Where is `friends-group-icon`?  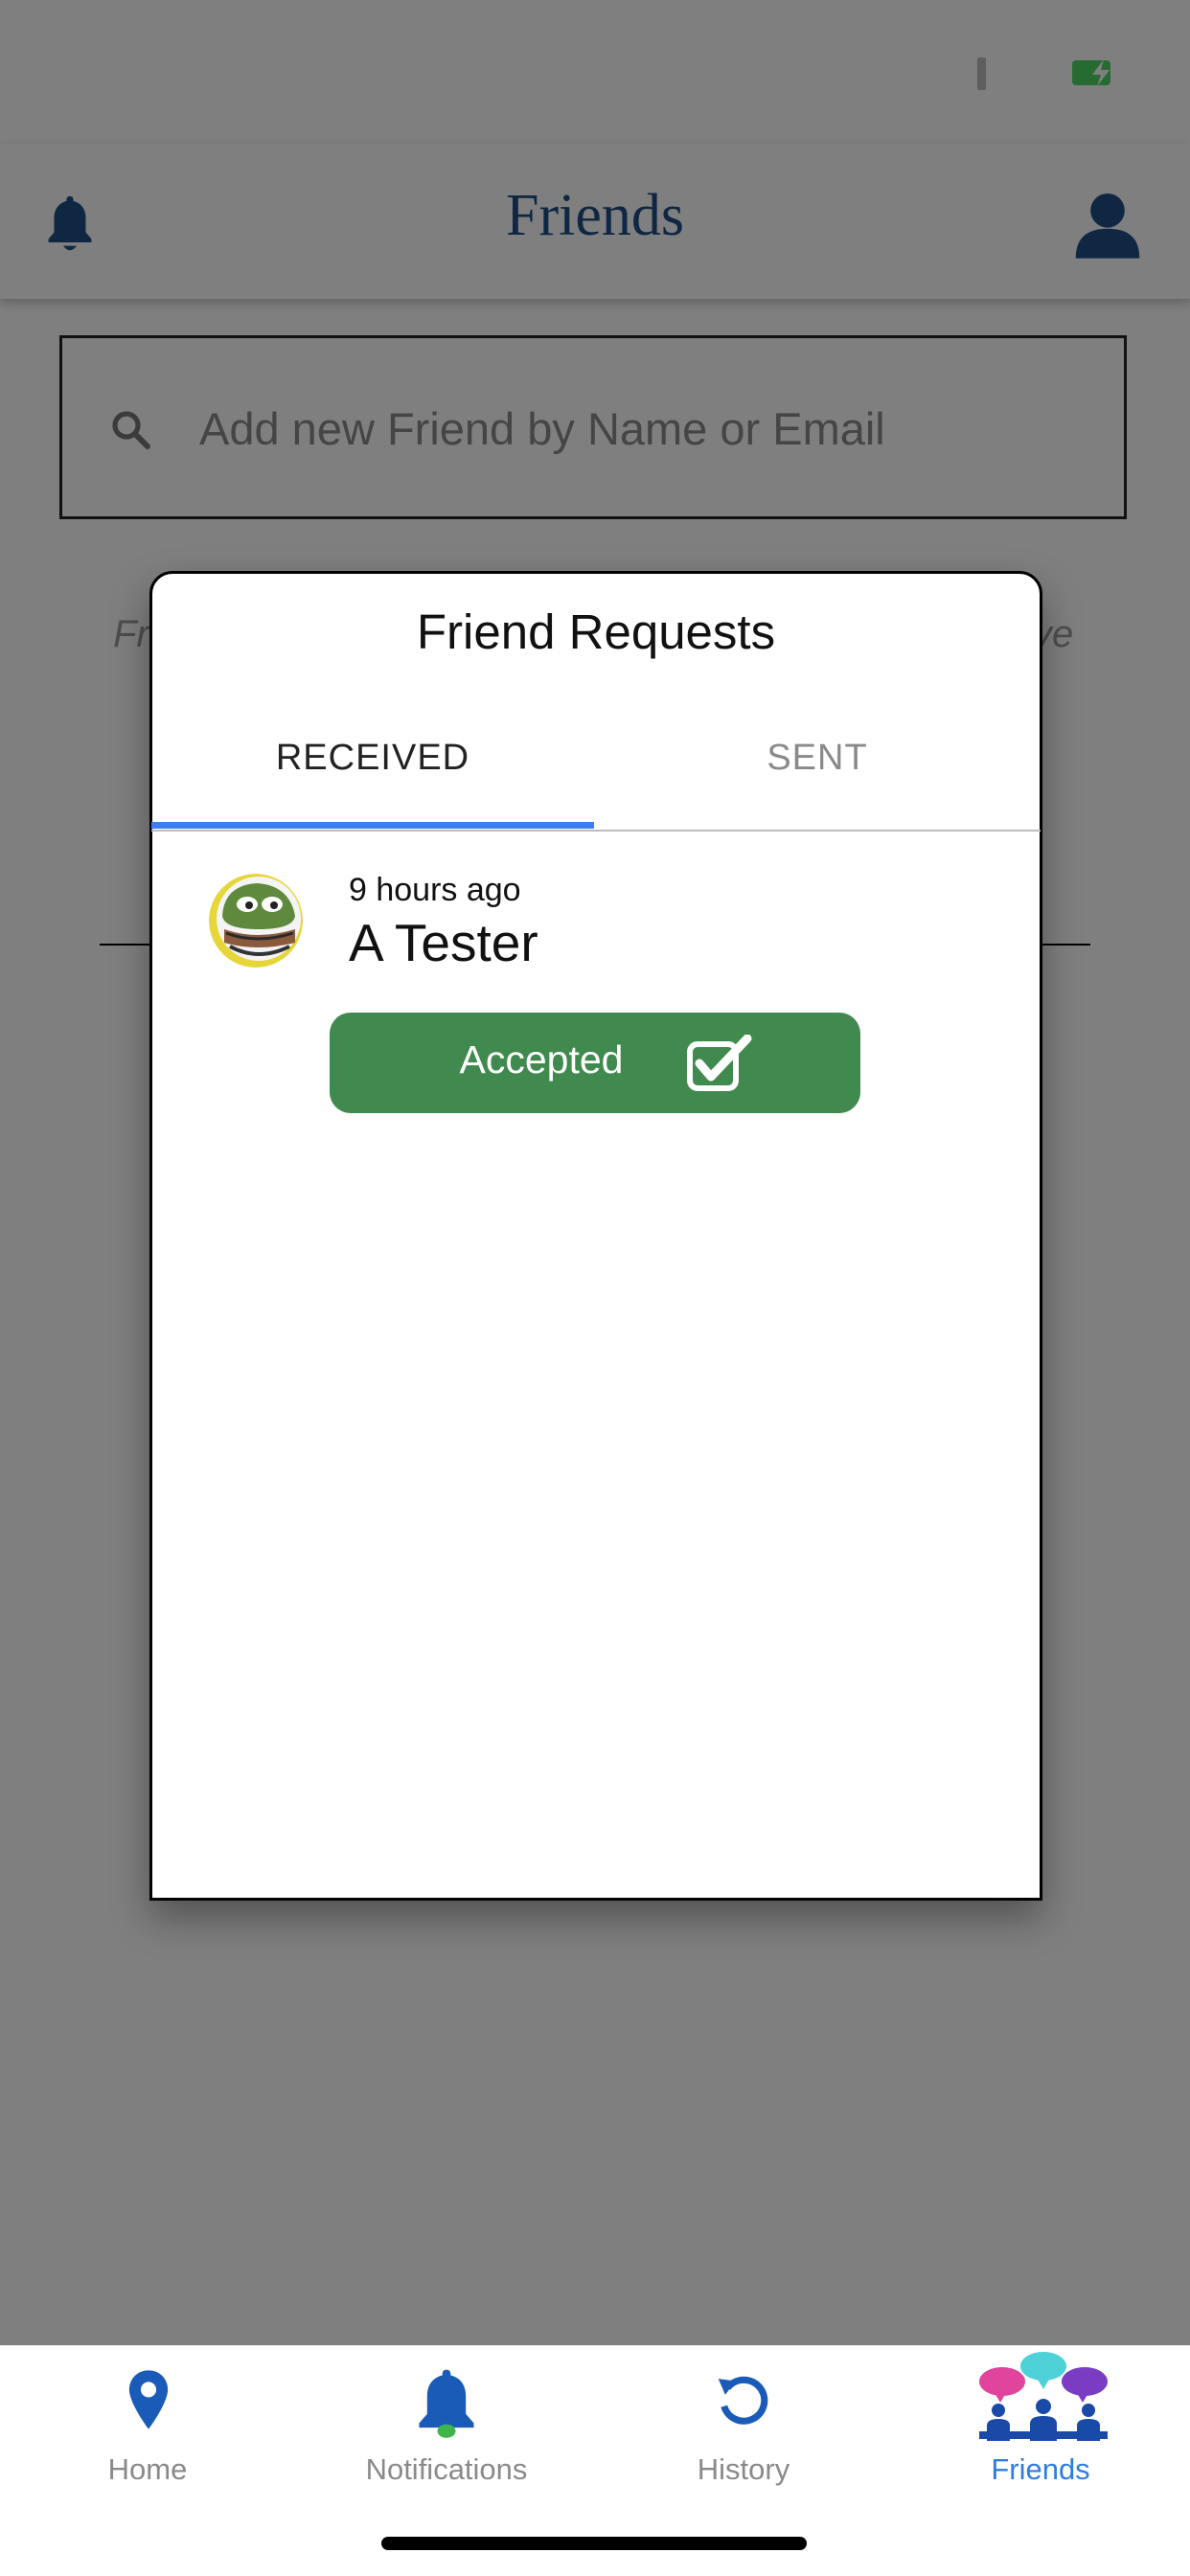
friends-group-icon is located at coordinates (1043, 2397).